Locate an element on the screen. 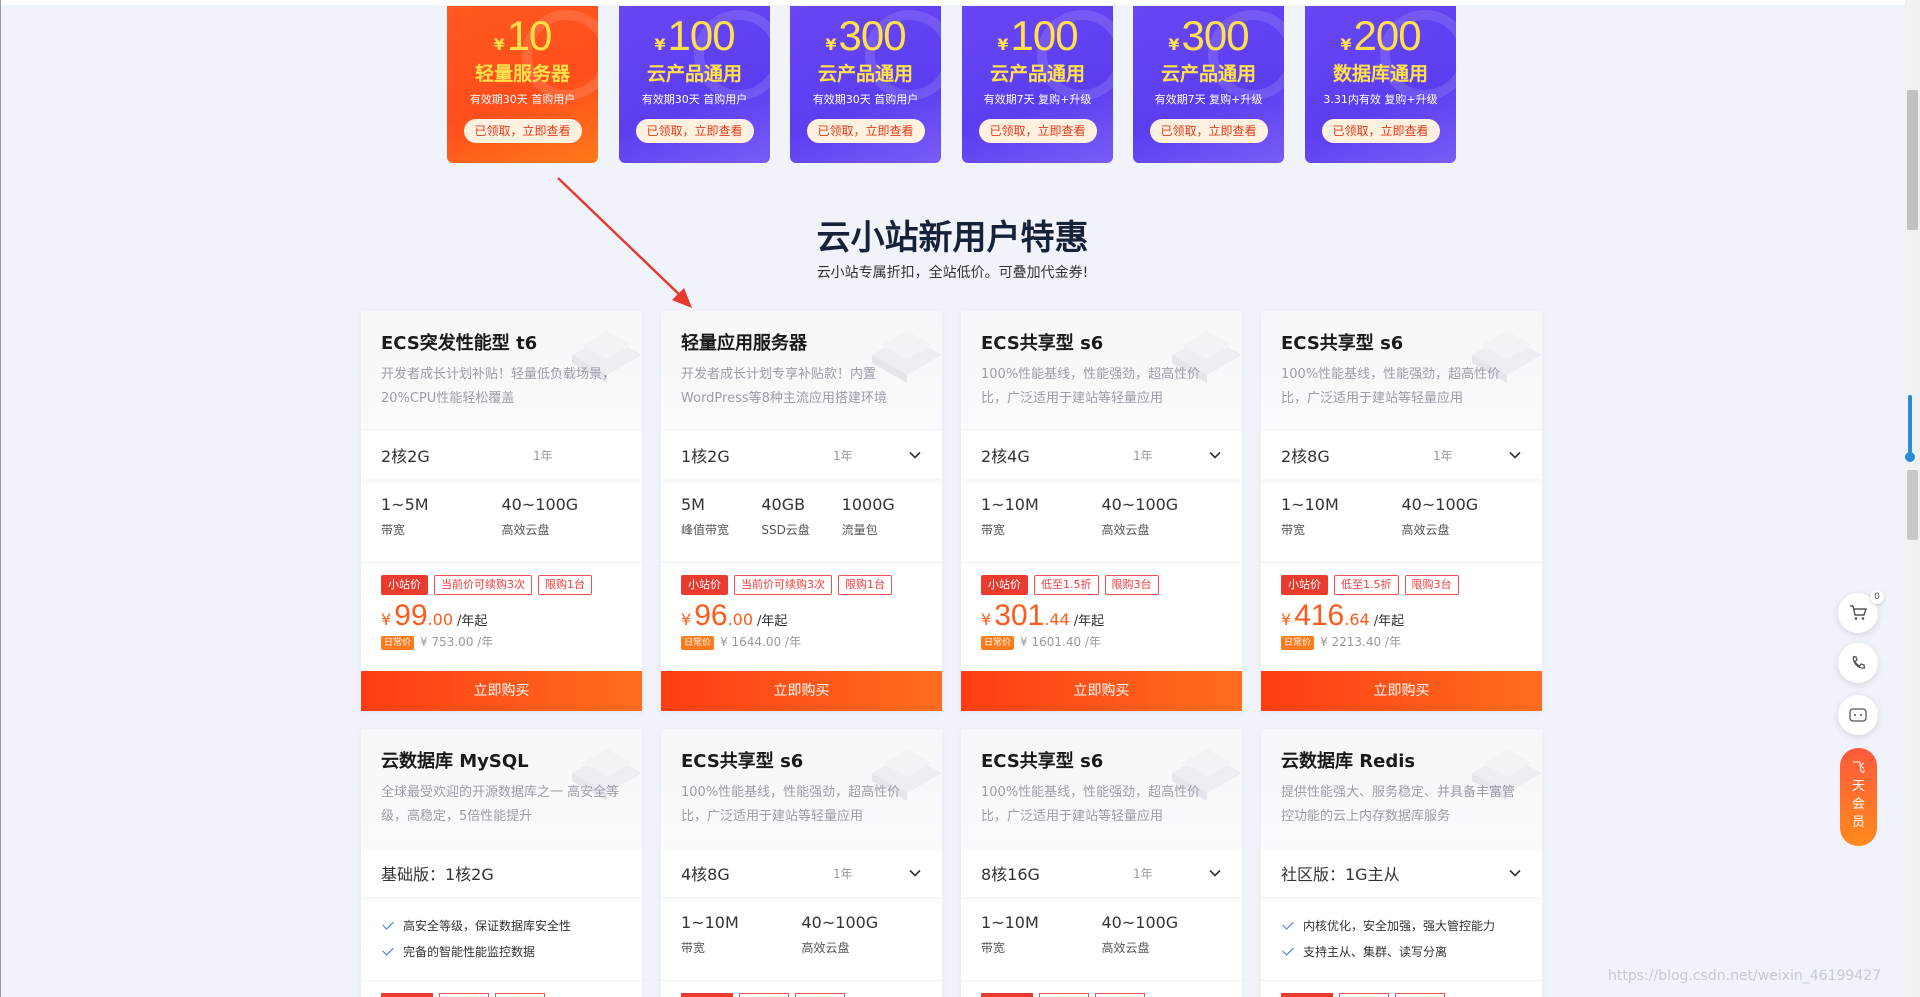 Image resolution: width=1920 pixels, height=997 pixels. coupon-card: ¥300 云产品通用 有效期7天 复购+升级 已领取，立即查看 is located at coordinates (1208, 84).